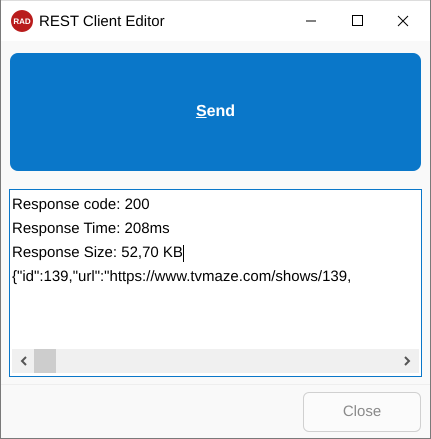 This screenshot has height=439, width=431. I want to click on response-line: {"id":139,"url":"https://www.tvmaze.com/shows/139,, so click(182, 277).